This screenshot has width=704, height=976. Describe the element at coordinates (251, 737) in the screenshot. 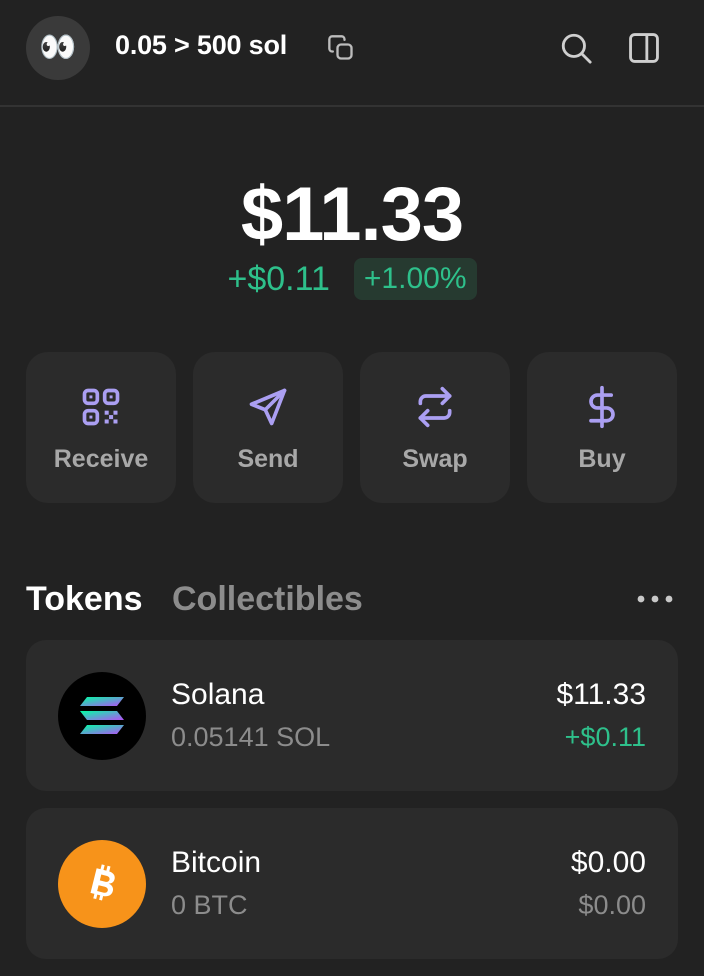

I see `token-amount: 0.05141 SOL` at that location.